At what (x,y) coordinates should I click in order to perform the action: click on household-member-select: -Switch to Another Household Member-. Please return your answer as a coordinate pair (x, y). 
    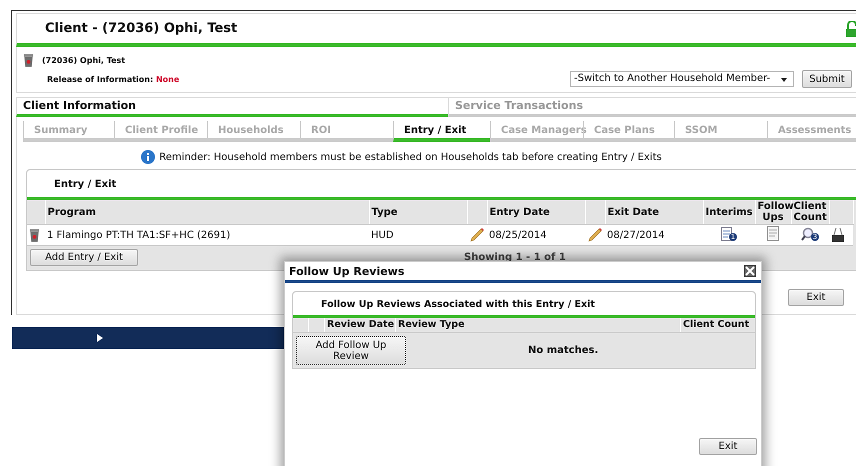
    Looking at the image, I should click on (682, 79).